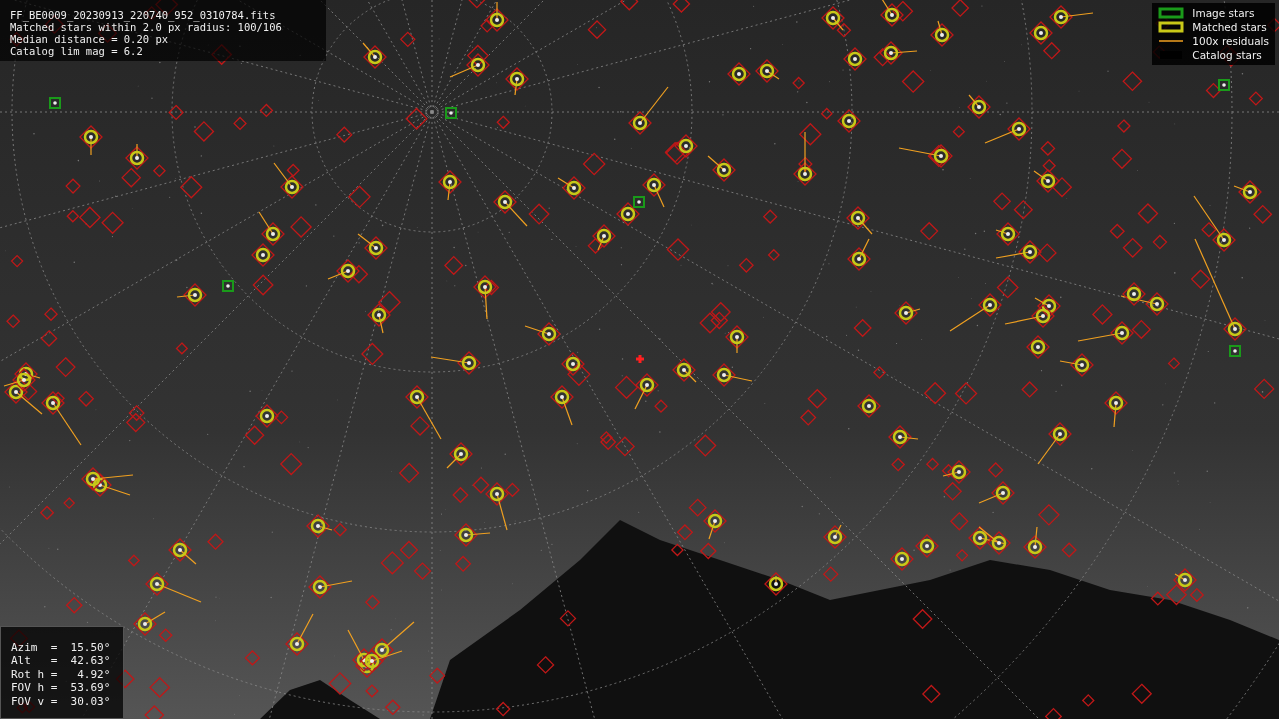 The width and height of the screenshot is (1279, 719). Describe the element at coordinates (90, 39) in the screenshot. I see `info-text: Median distance = 0.20 px` at that location.